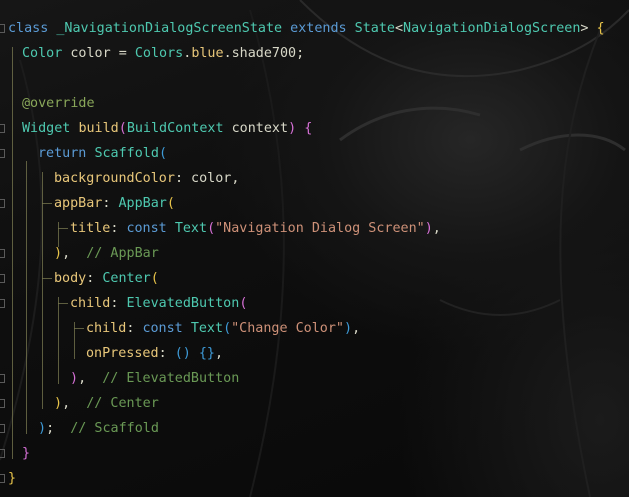  What do you see at coordinates (223, 328) in the screenshot?
I see `code-line: child: const Text("Change Color"),` at bounding box center [223, 328].